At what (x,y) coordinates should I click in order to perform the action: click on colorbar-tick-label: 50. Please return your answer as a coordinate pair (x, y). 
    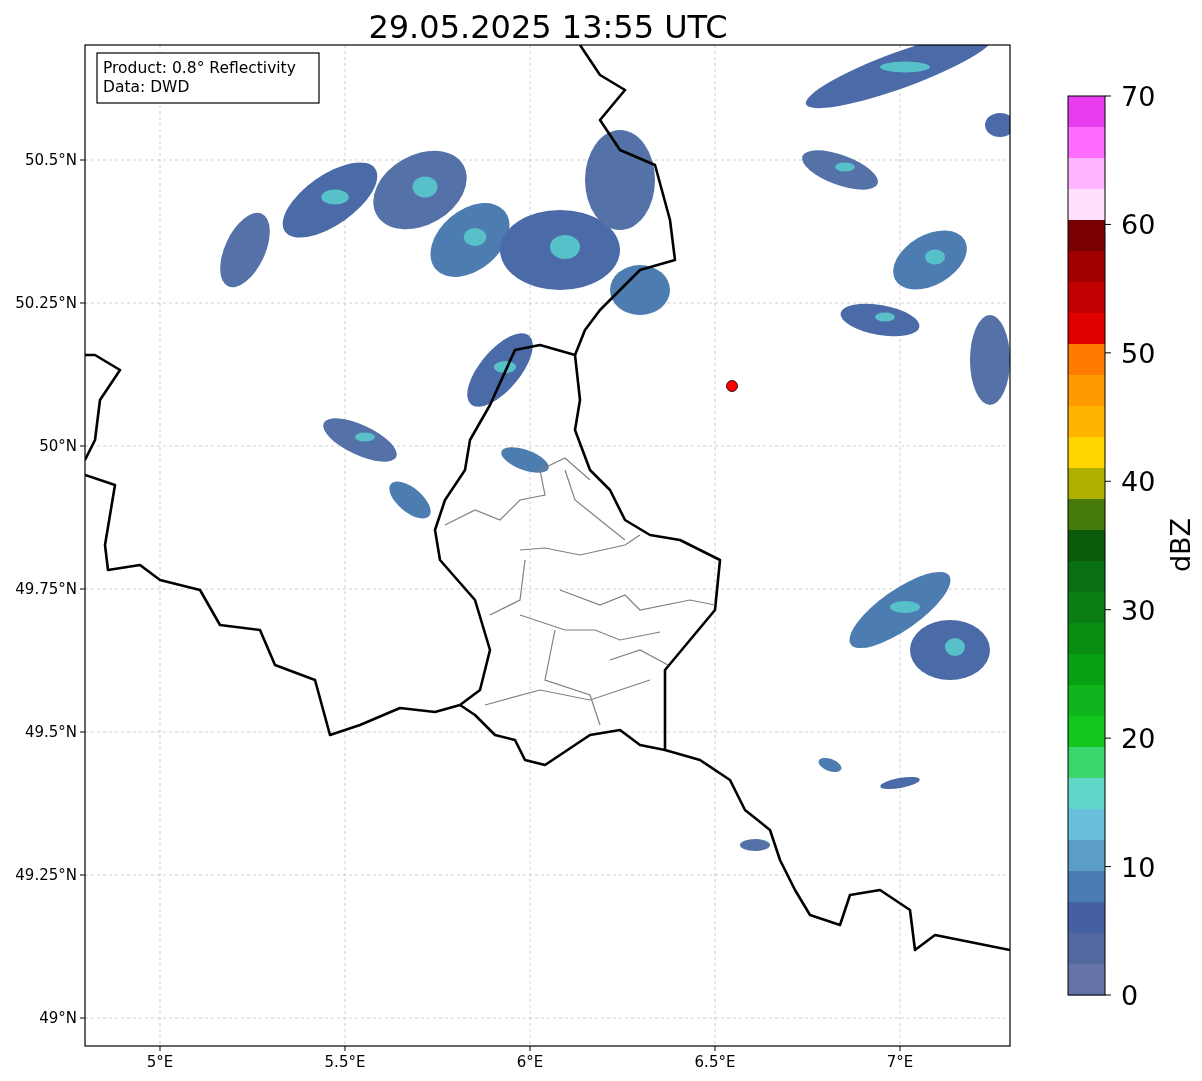
    Looking at the image, I should click on (1138, 353).